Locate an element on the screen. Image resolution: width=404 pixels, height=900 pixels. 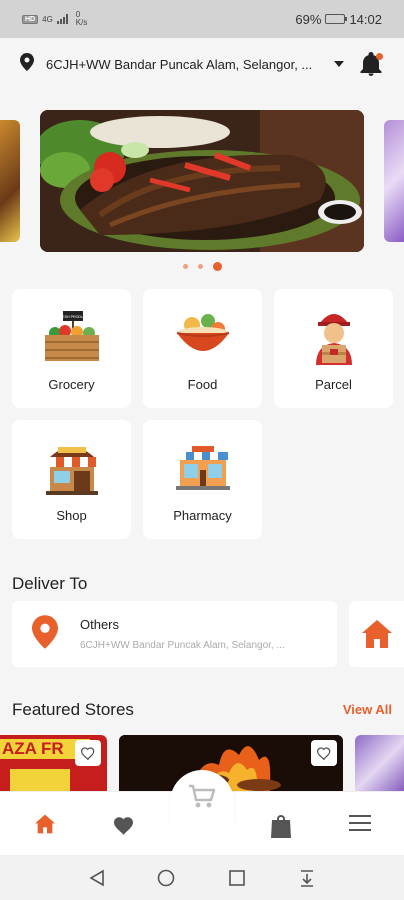
chevron-down-icon is located at coordinates (339, 64).